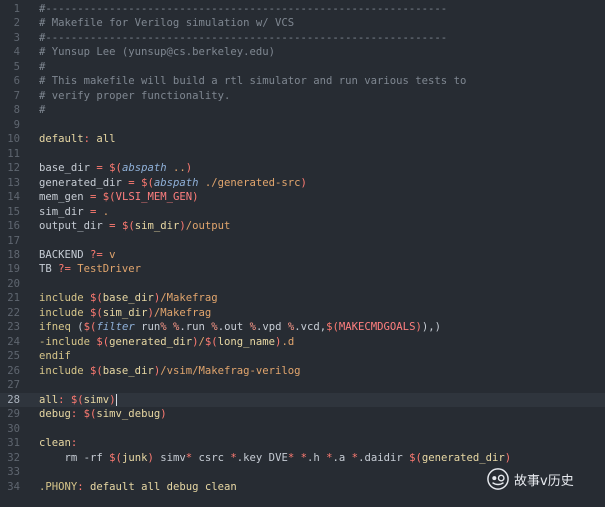  Describe the element at coordinates (157, 52) in the screenshot. I see `line-code: # Yunsup Lee (yunsup@cs.berkeley.edu)` at that location.